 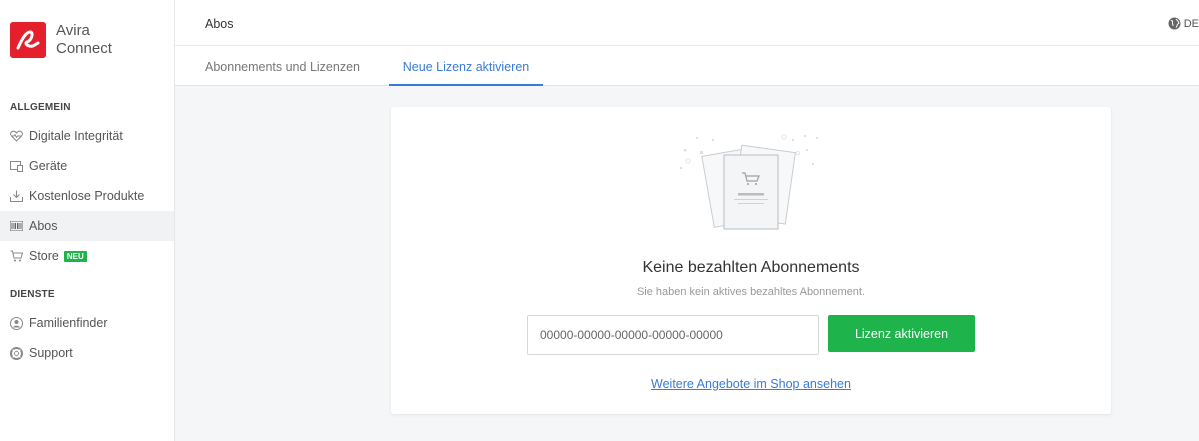 I want to click on globe-icon, so click(x=1174, y=23).